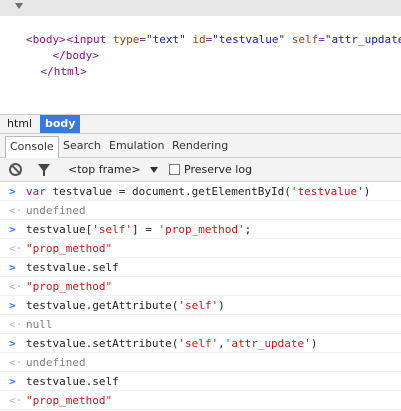 Image resolution: width=401 pixels, height=411 pixels. I want to click on attr-type-name: type, so click(126, 39).